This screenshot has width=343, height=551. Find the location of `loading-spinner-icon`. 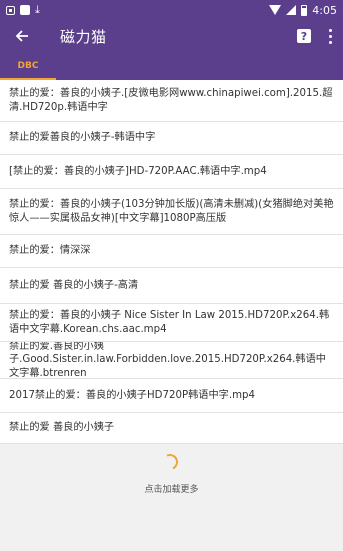

loading-spinner-icon is located at coordinates (170, 462).